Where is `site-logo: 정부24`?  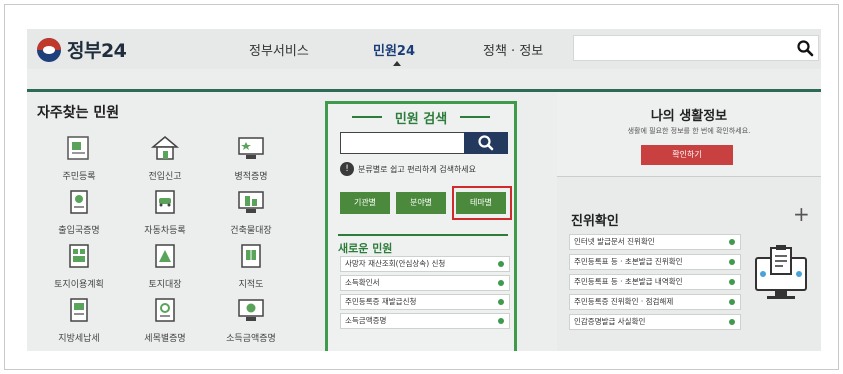 site-logo: 정부24 is located at coordinates (82, 49).